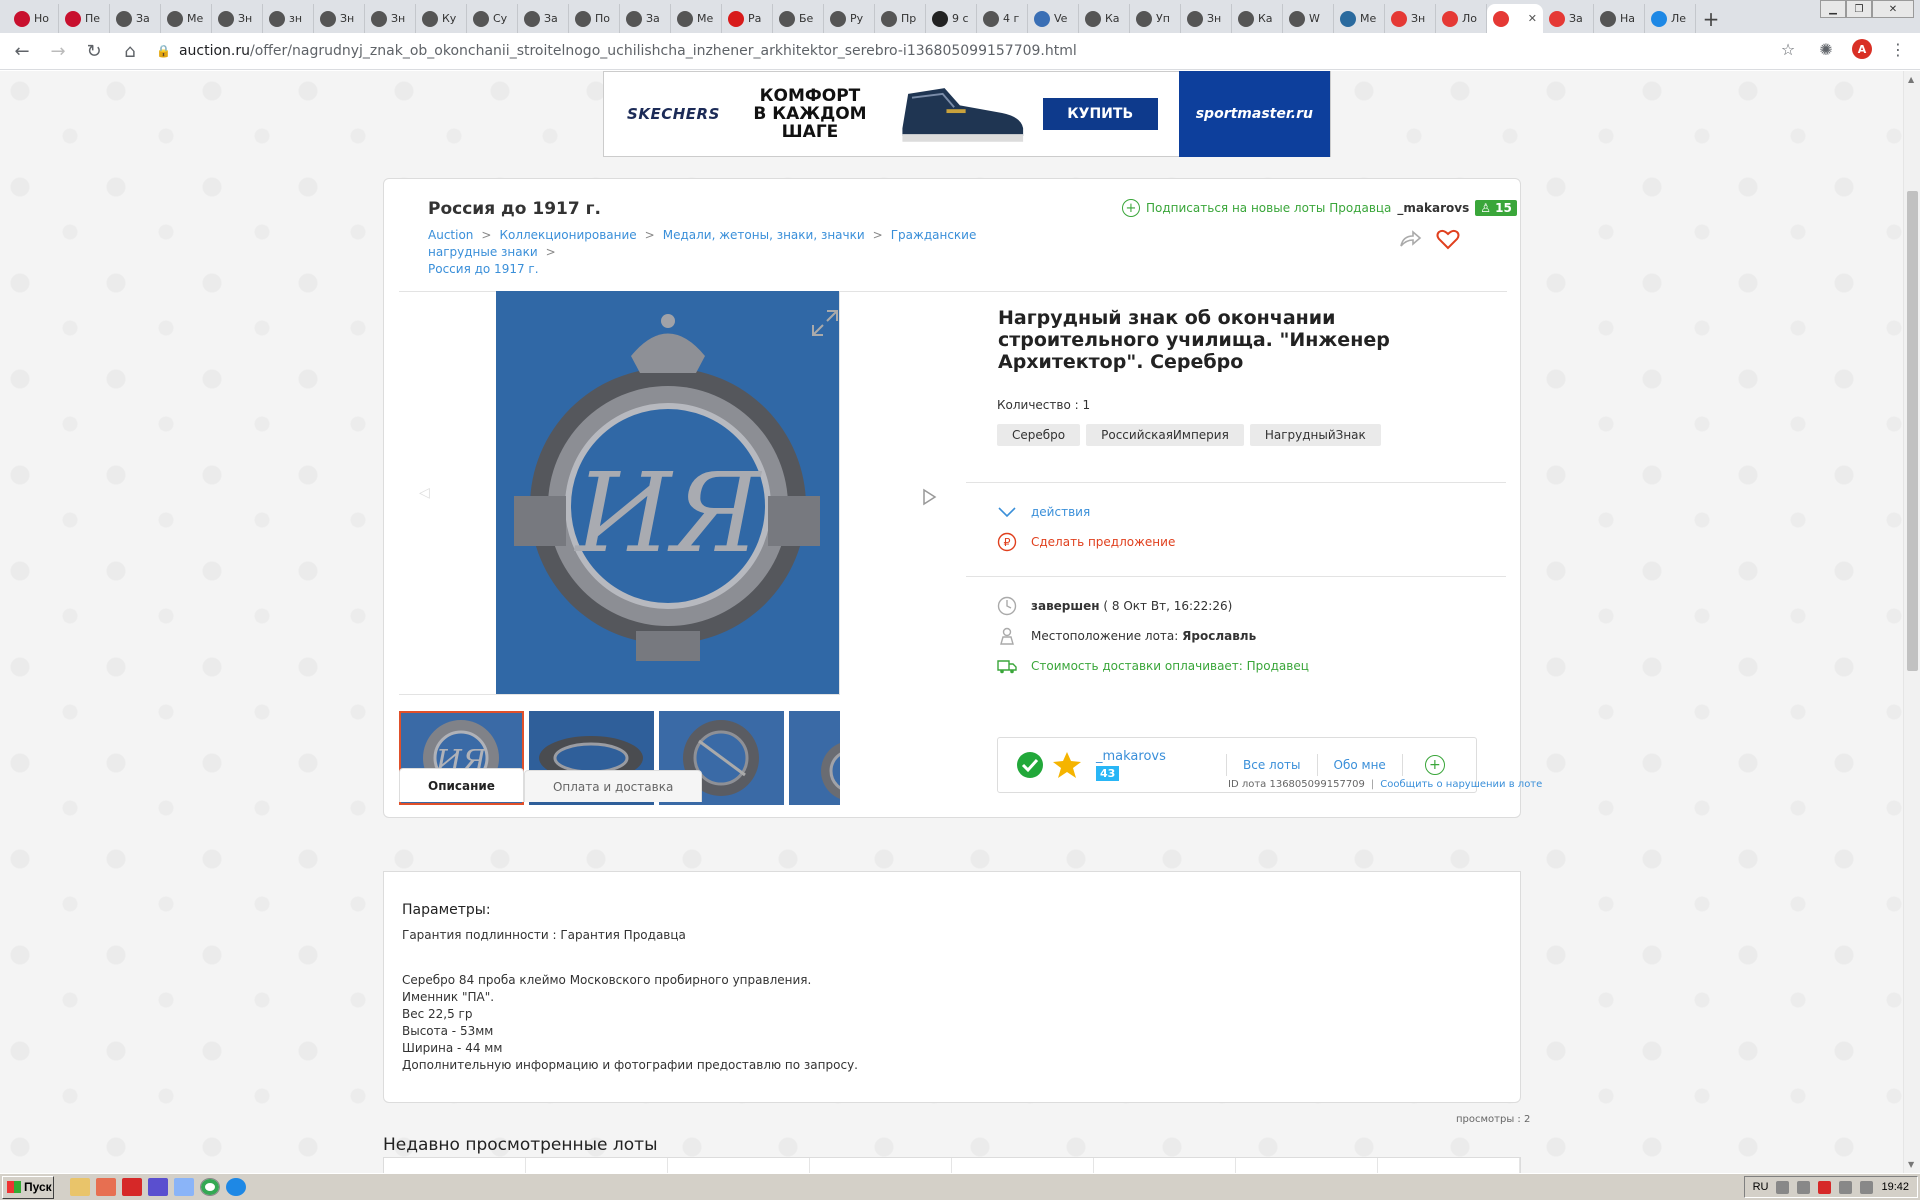 This screenshot has width=1920, height=1200. What do you see at coordinates (1254, 114) in the screenshot?
I see `banner-shop-logo: sportmaster.ru` at bounding box center [1254, 114].